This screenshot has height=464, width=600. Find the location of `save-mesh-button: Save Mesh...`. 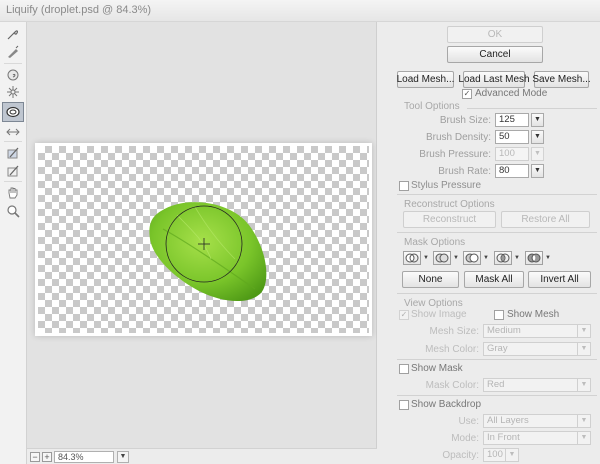

save-mesh-button: Save Mesh... is located at coordinates (561, 79).